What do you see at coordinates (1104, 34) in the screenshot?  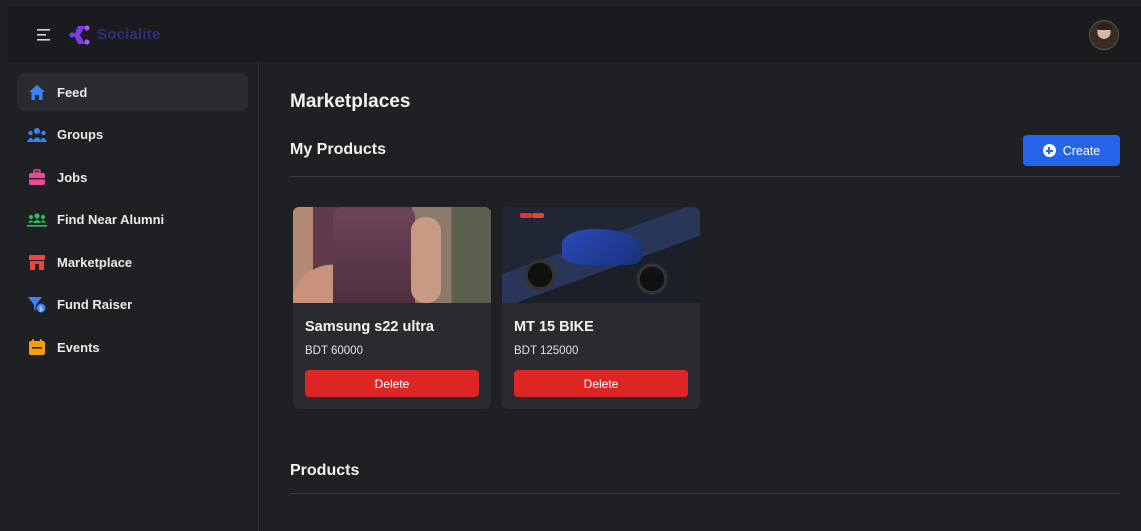 I see `avatar` at bounding box center [1104, 34].